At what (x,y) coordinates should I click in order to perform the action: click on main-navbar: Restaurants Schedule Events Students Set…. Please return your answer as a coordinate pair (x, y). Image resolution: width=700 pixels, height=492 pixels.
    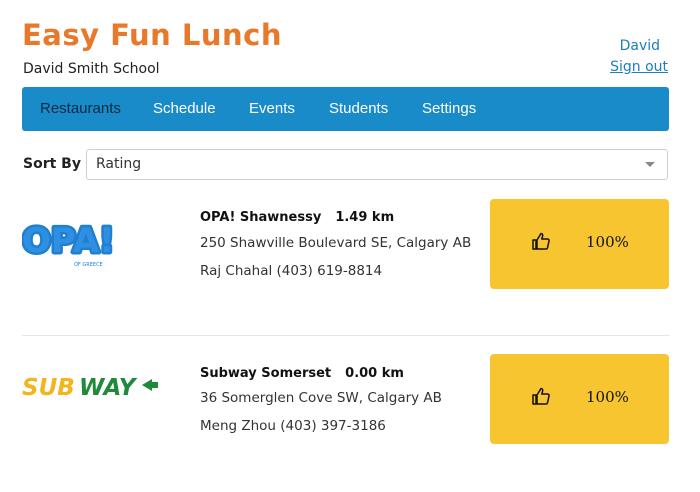
    Looking at the image, I should click on (345, 109).